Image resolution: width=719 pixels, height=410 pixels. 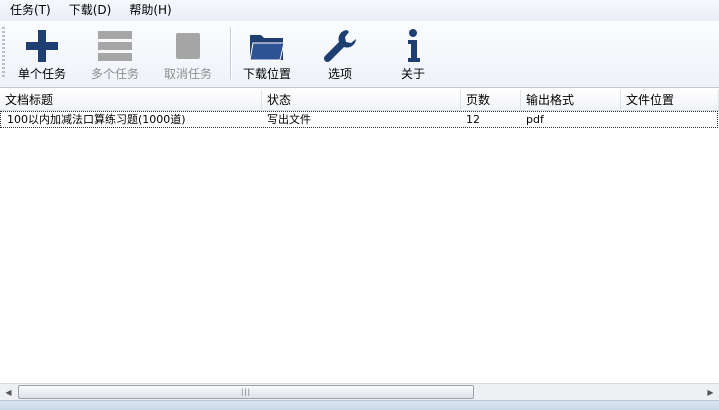 I want to click on cell-title: 100以内加减法口算练习题(1000道), so click(x=96, y=119).